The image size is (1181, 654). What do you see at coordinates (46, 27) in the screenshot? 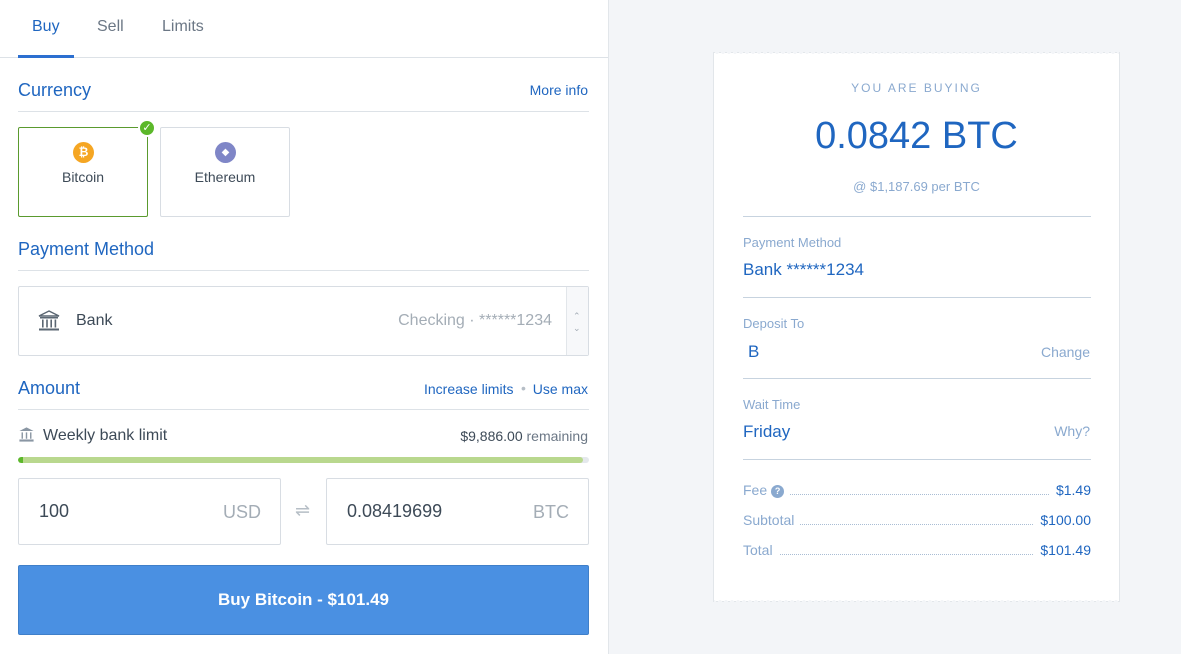
I see `tab-buy: Buy` at bounding box center [46, 27].